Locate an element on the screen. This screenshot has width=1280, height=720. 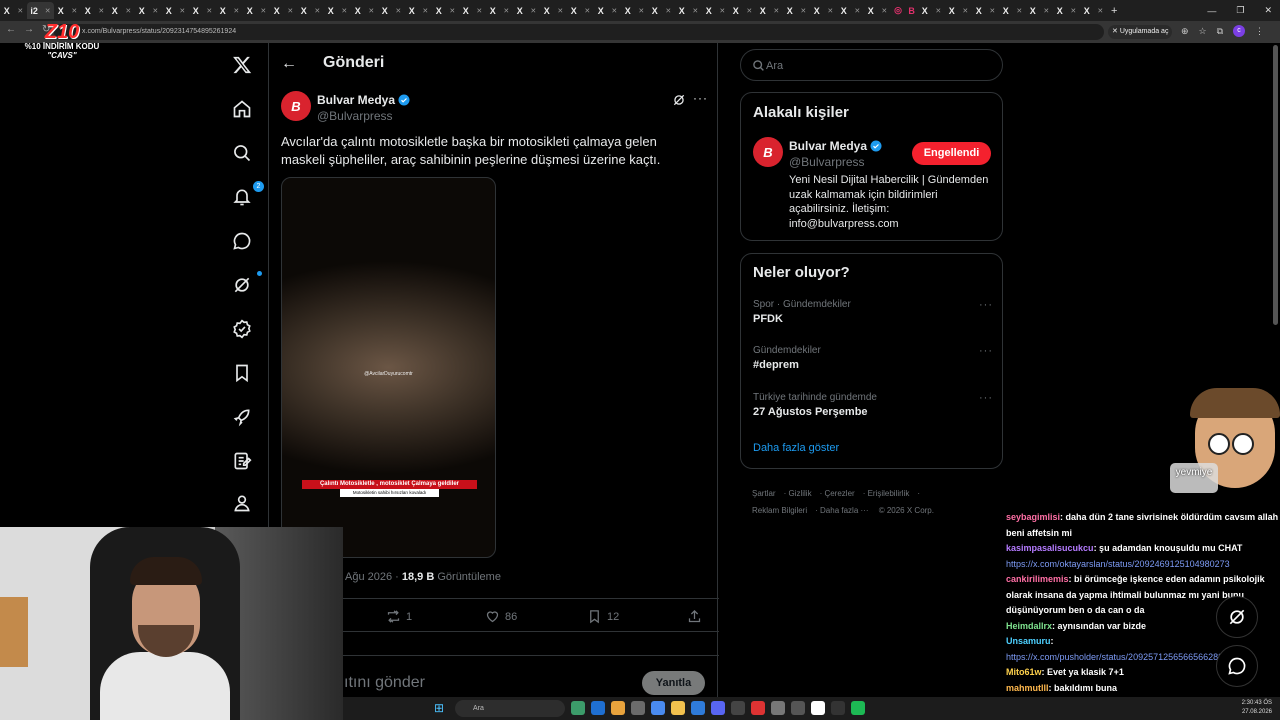
x-logo-icon is located at coordinates (242, 65).